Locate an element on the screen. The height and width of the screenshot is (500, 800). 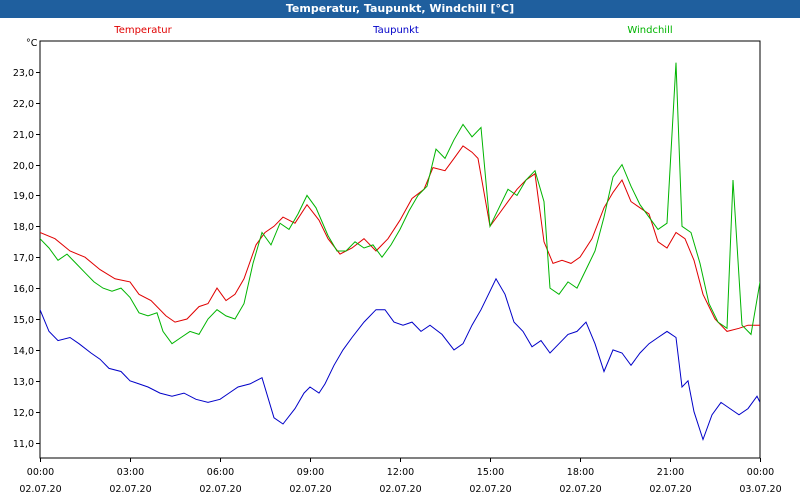
y-axis-label: °C is located at coordinates (32, 43).